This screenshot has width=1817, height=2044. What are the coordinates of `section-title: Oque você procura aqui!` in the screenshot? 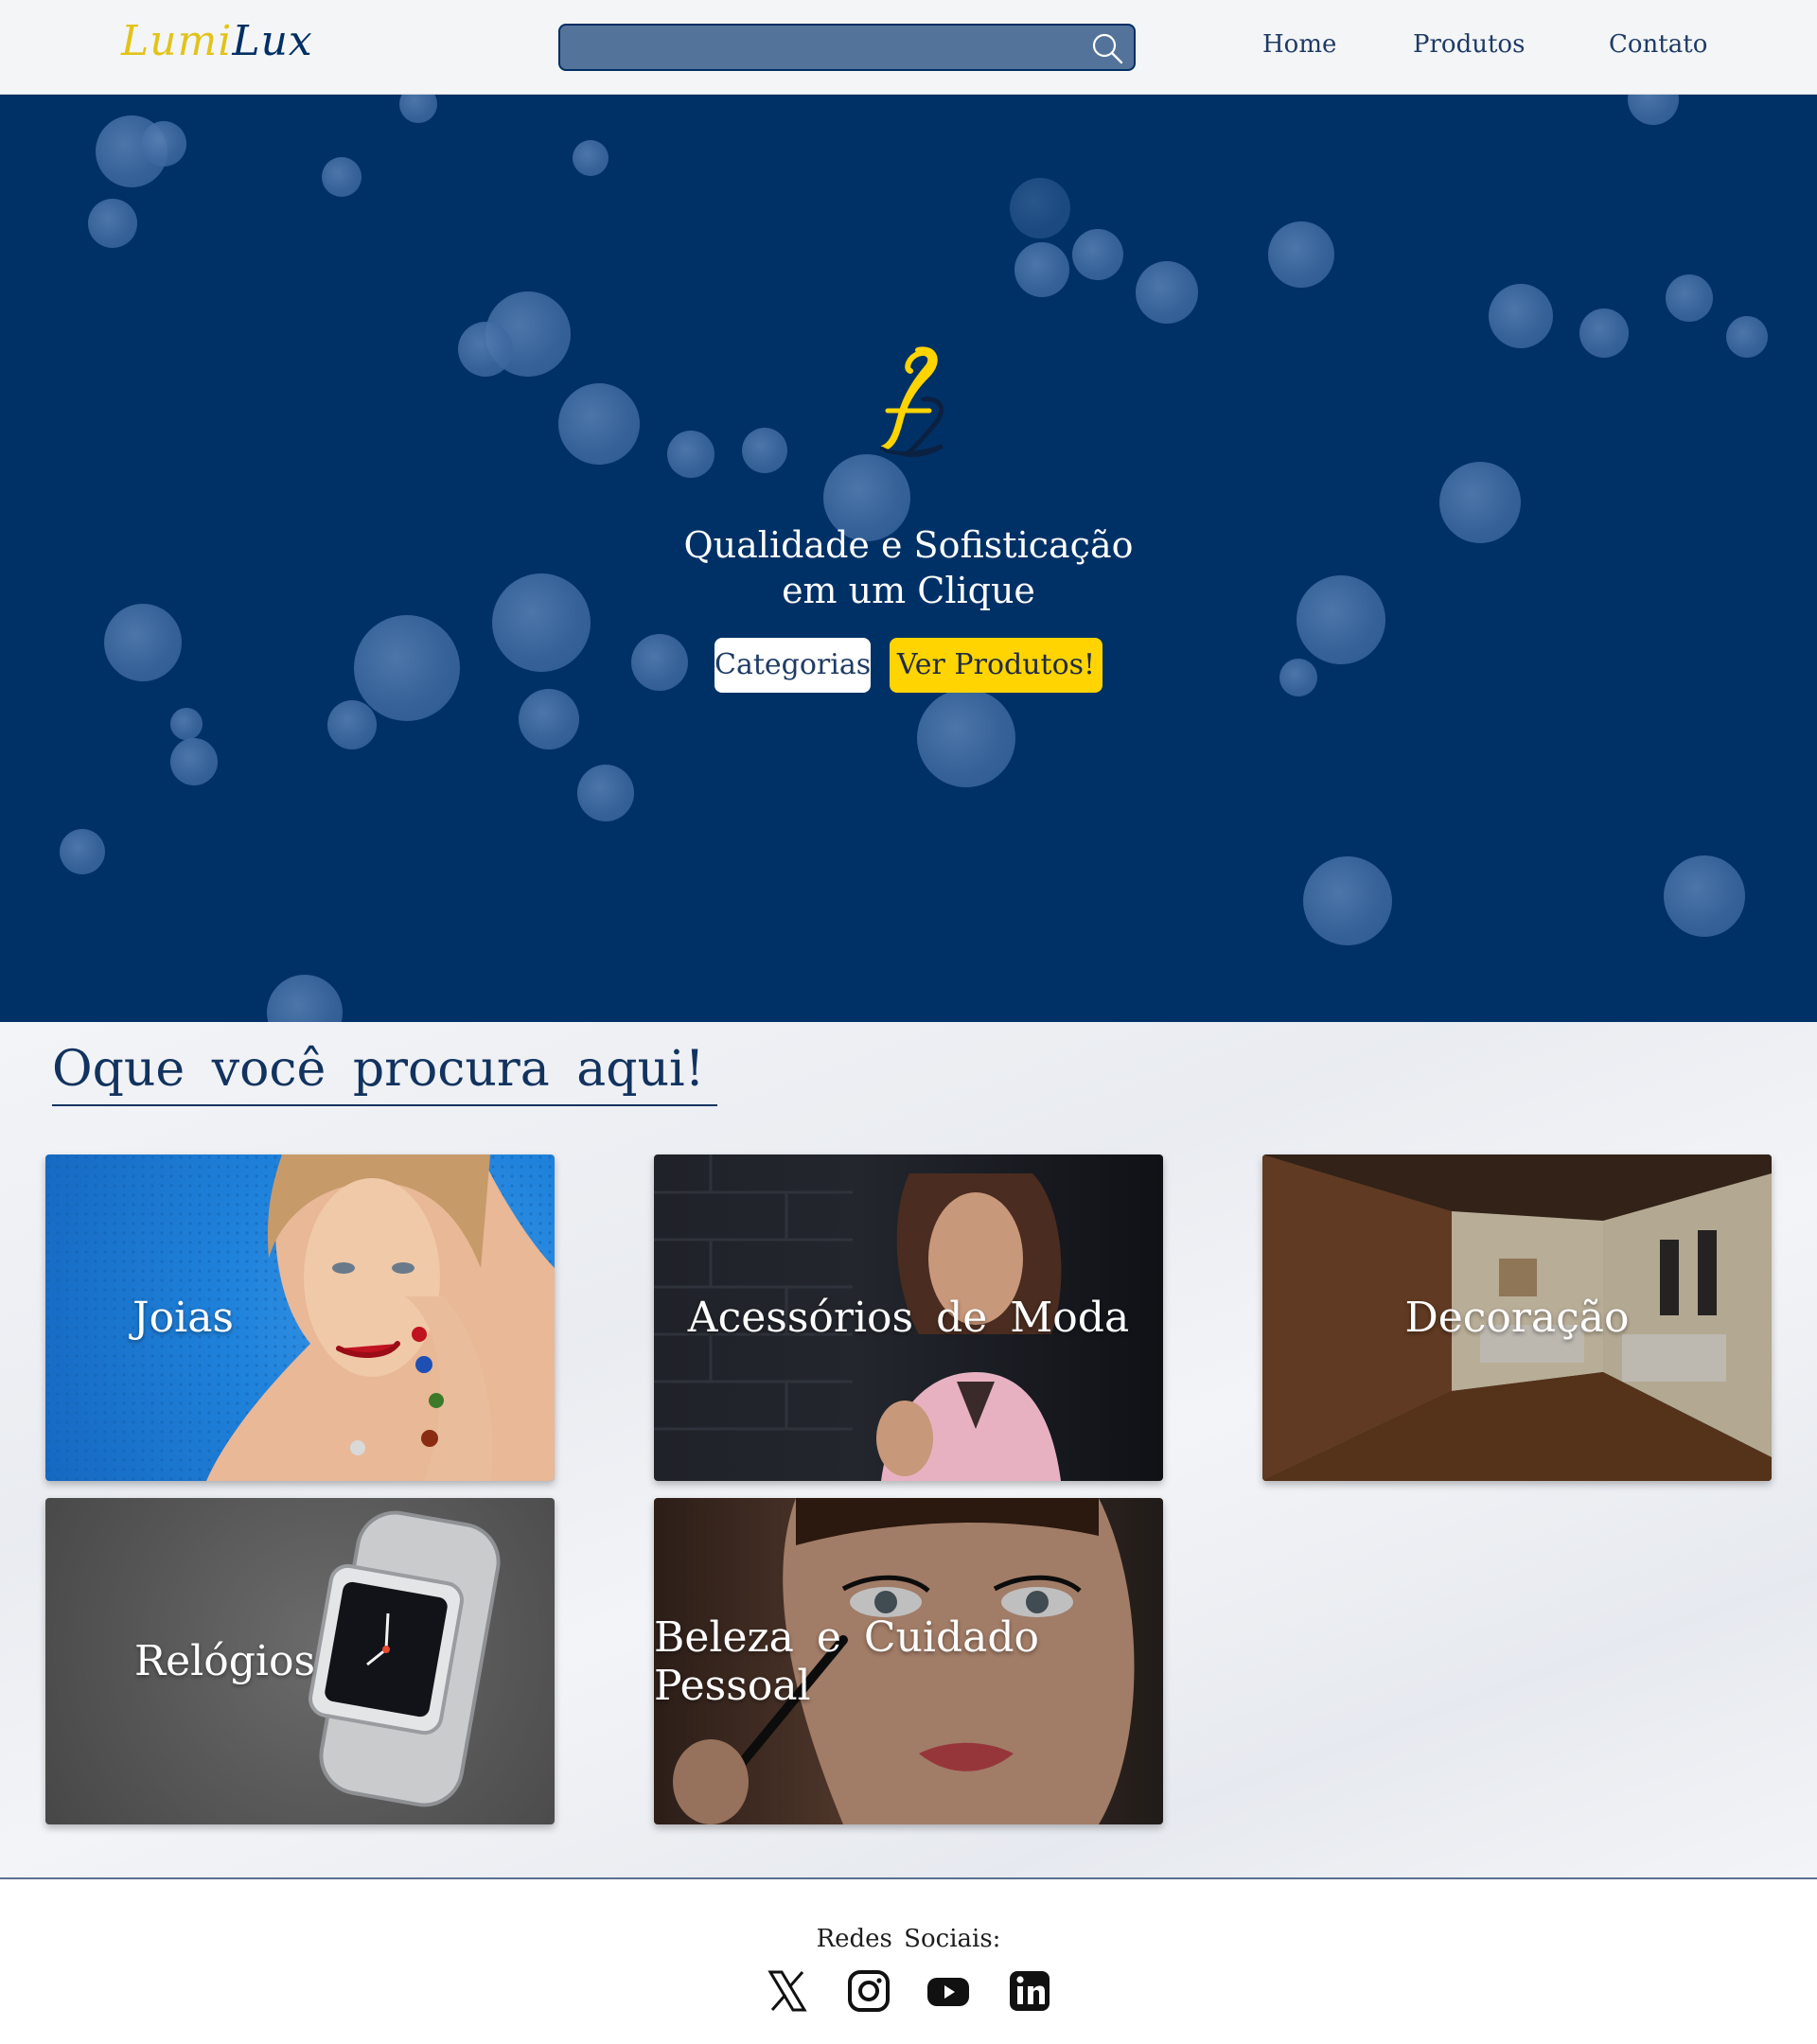 It's located at (378, 1069).